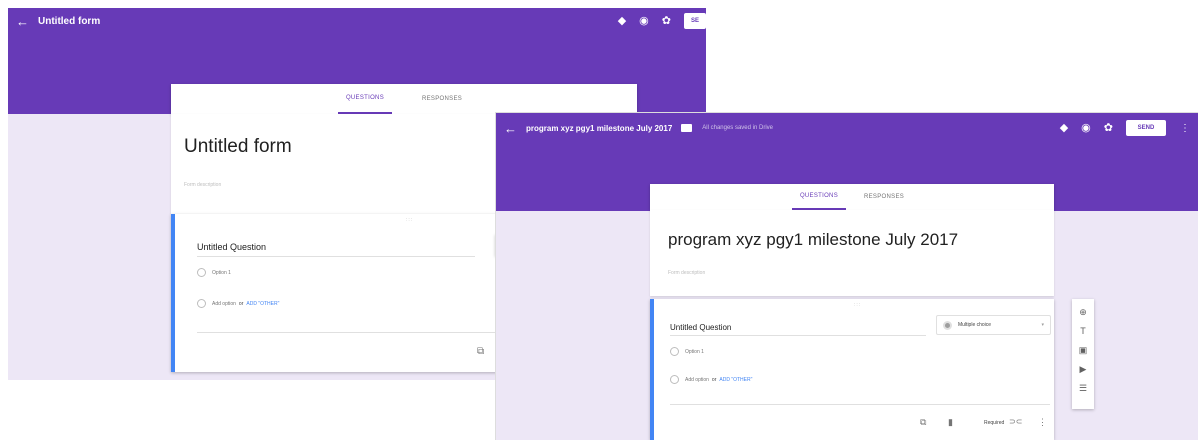 The height and width of the screenshot is (440, 1198). What do you see at coordinates (1083, 331) in the screenshot?
I see `add-title-icon: T` at bounding box center [1083, 331].